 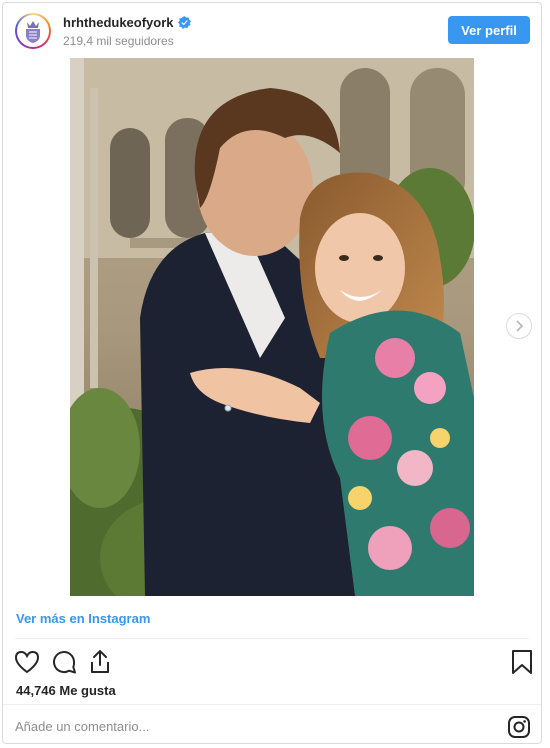 What do you see at coordinates (100, 662) in the screenshot?
I see `share-icon` at bounding box center [100, 662].